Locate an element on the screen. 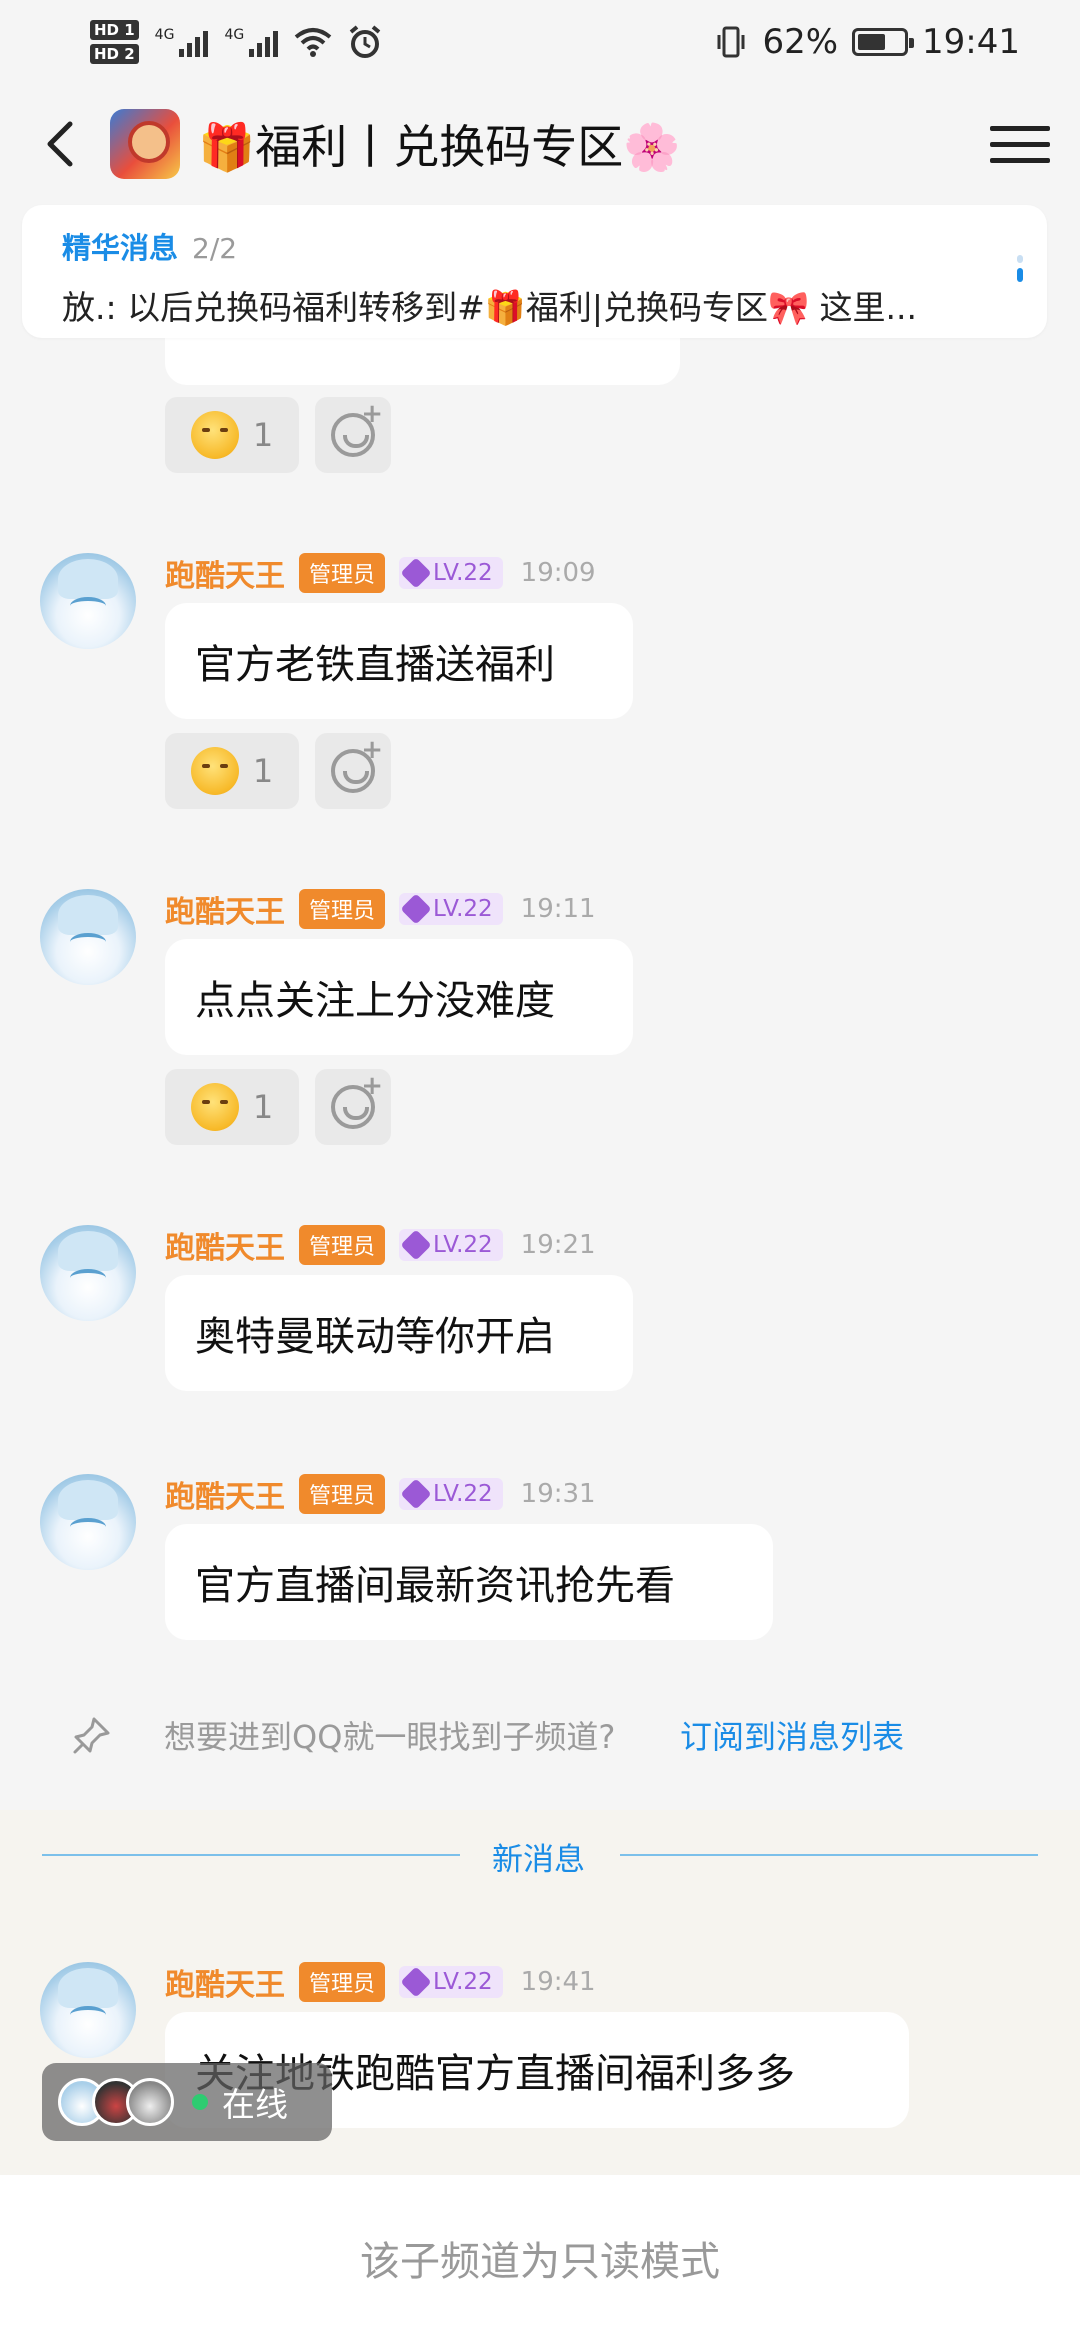 This screenshot has height=2340, width=1080. back-button is located at coordinates (60, 144).